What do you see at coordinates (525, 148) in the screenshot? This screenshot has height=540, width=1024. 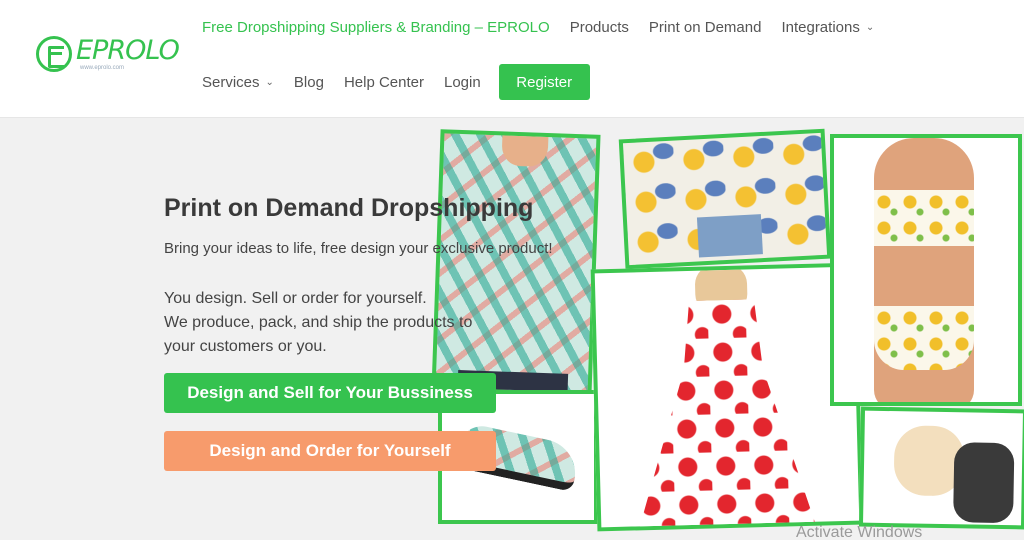 I see `model-head` at bounding box center [525, 148].